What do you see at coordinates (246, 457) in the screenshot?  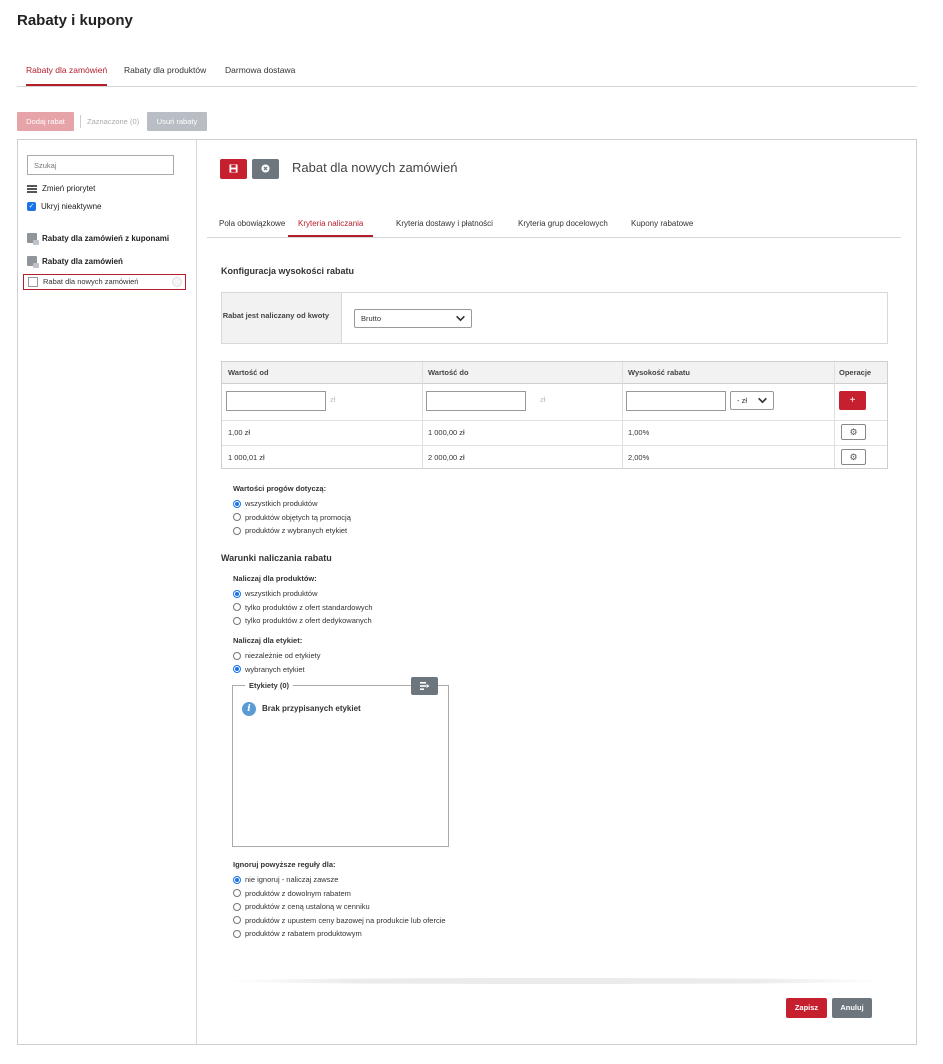 I see `row-2-from: 1 000,01 zł` at bounding box center [246, 457].